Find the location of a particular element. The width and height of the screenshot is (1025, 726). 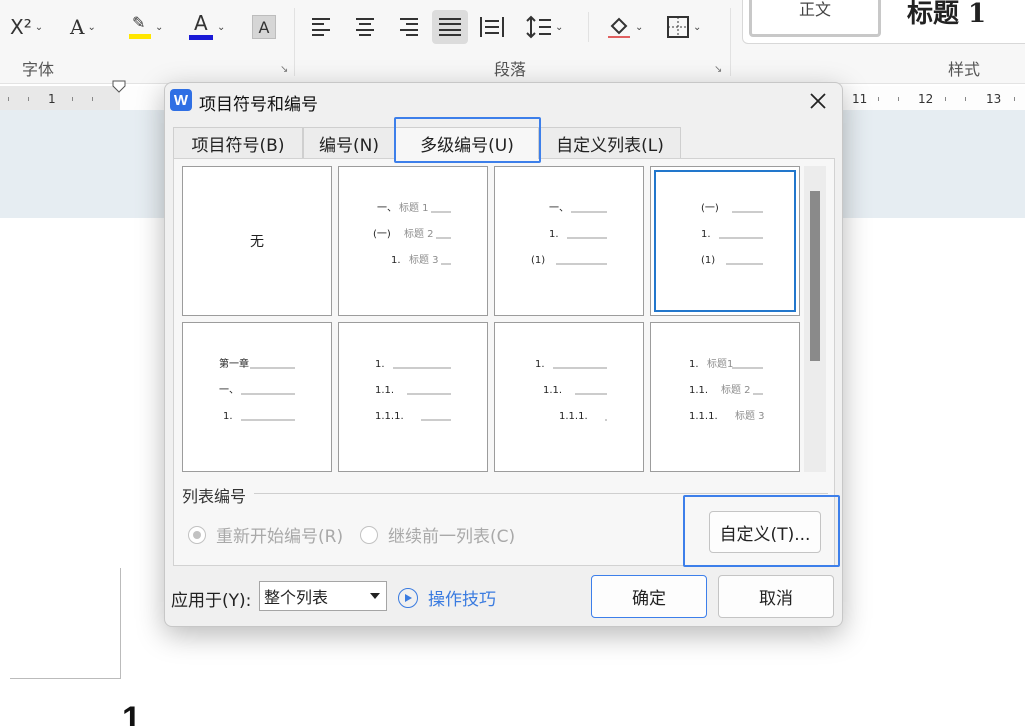

borders-button: ⌄ is located at coordinates (683, 27).